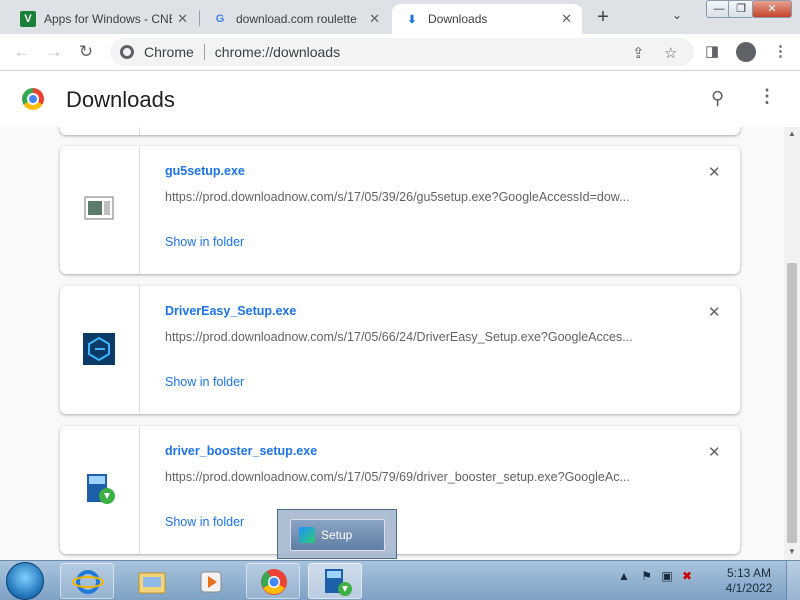 Image resolution: width=800 pixels, height=600 pixels. I want to click on scroll-down-arrow-icon: ▼, so click(792, 551).